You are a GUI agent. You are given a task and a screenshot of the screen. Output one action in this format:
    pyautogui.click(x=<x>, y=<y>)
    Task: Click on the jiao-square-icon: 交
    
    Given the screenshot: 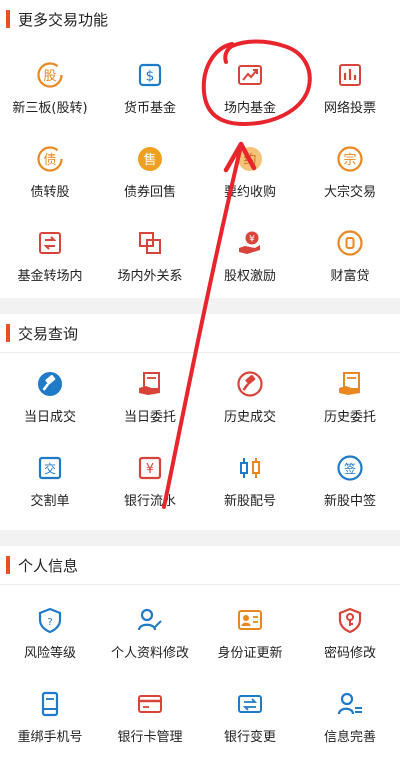 What is the action you would take?
    pyautogui.click(x=50, y=468)
    